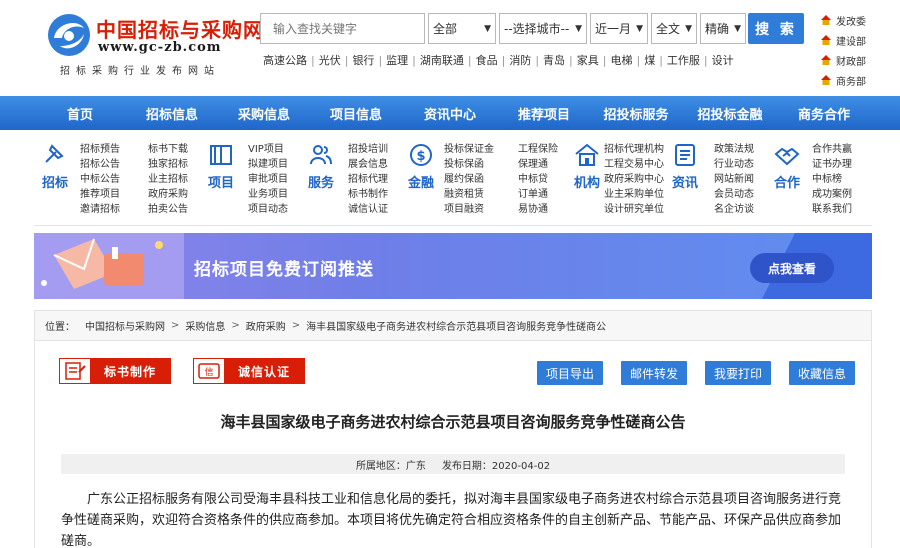 The image size is (900, 548). What do you see at coordinates (685, 166) in the screenshot?
I see `category-6: 资讯` at bounding box center [685, 166].